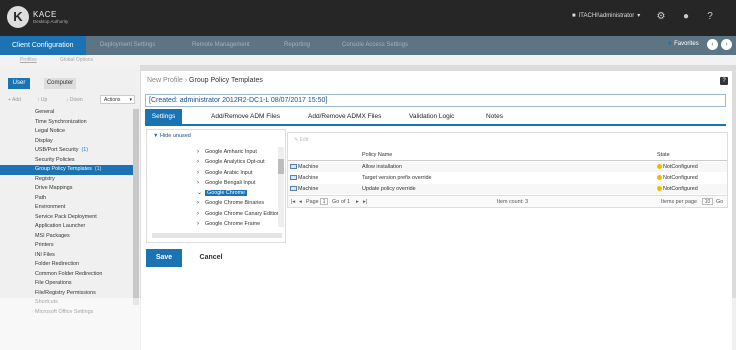 This screenshot has width=736, height=350. Describe the element at coordinates (66, 170) in the screenshot. I see `sidebar-item: Group Policy Templates (1)` at that location.